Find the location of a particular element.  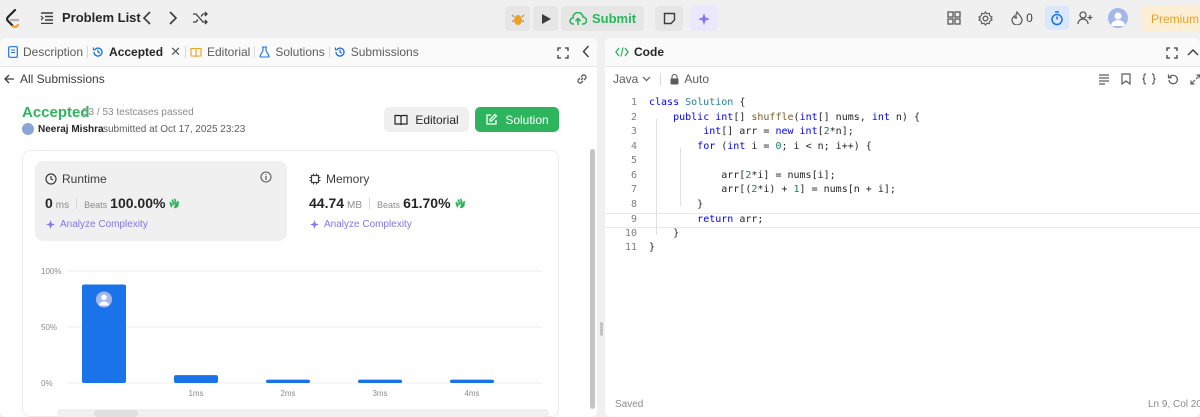

runtime-info-button is located at coordinates (266, 179).